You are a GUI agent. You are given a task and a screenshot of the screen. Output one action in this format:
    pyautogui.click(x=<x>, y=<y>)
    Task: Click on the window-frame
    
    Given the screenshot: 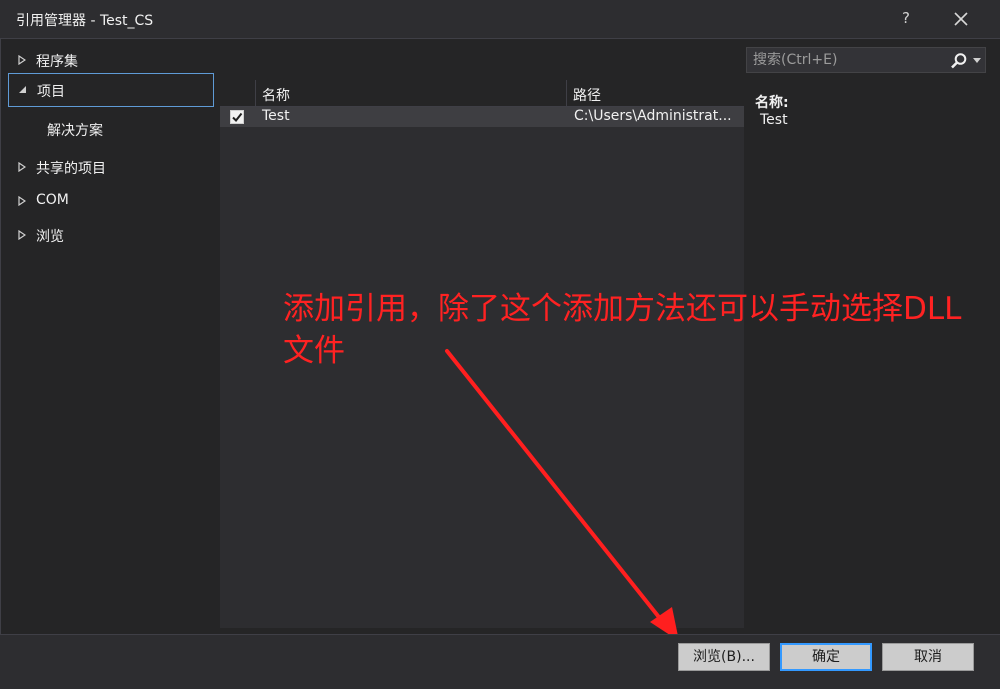 What is the action you would take?
    pyautogui.click(x=0, y=363)
    